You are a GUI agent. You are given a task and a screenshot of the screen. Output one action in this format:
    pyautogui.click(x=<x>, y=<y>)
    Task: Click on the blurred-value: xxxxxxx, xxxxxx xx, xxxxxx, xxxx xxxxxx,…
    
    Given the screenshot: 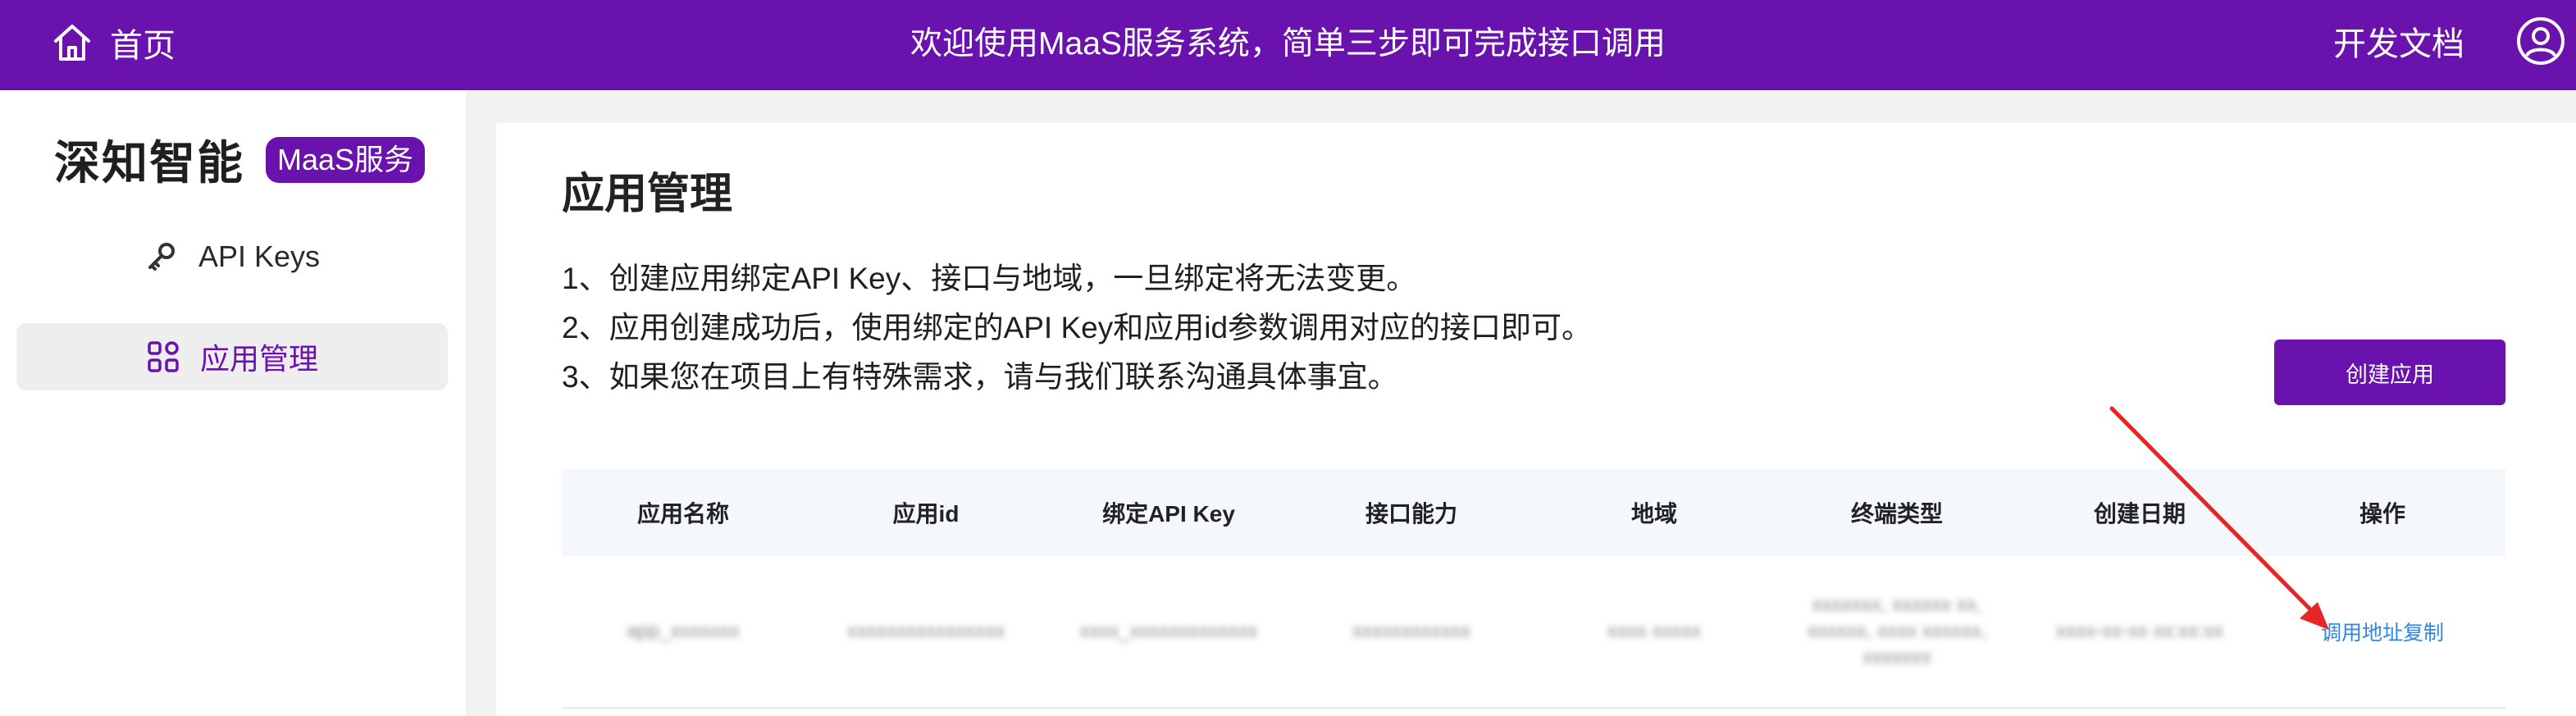 What is the action you would take?
    pyautogui.click(x=1897, y=631)
    